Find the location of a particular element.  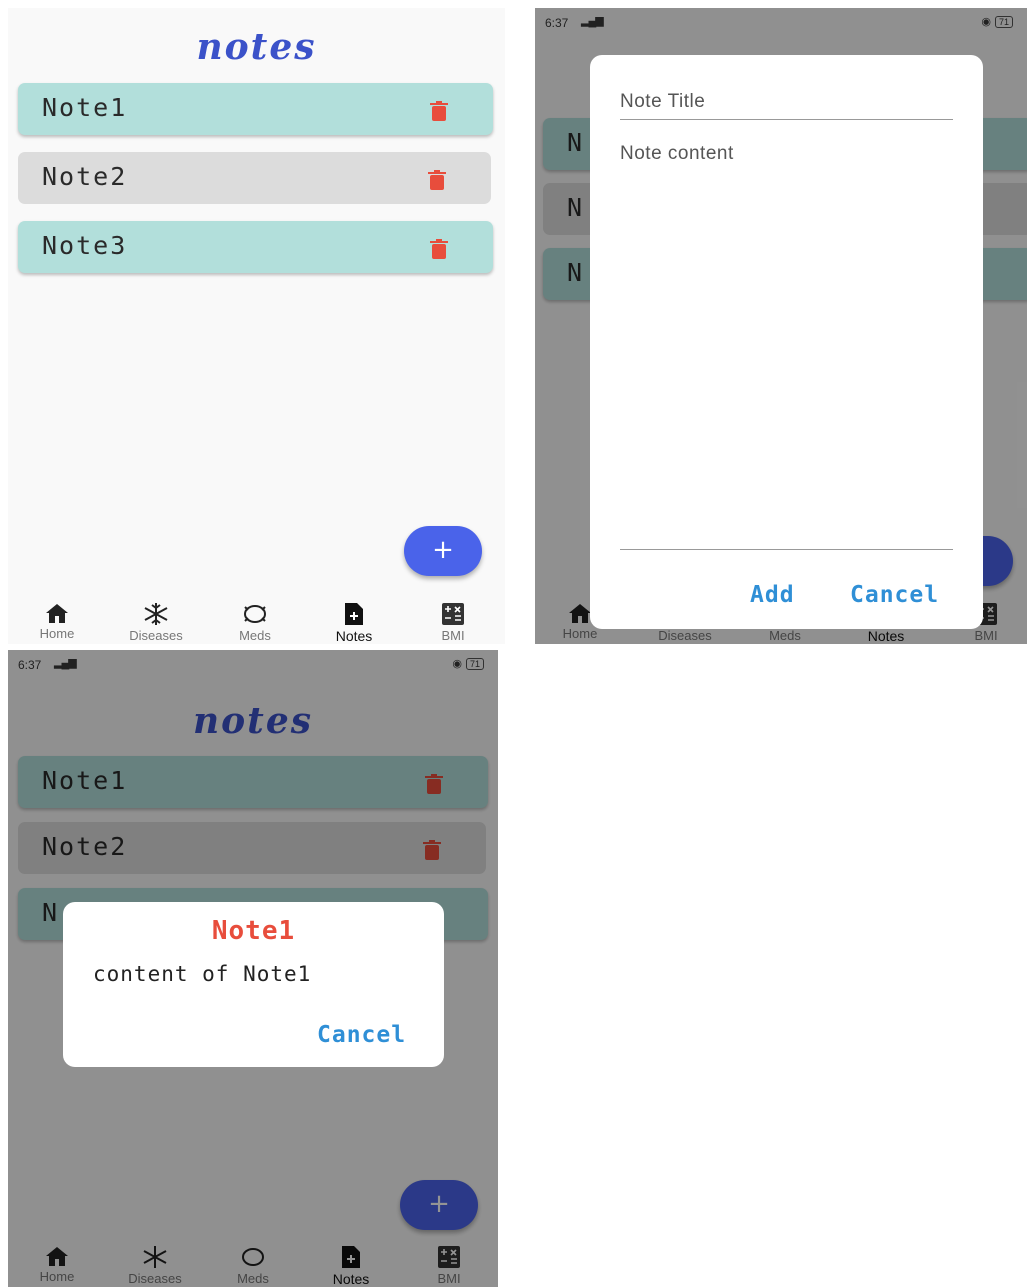

nav-label: Meds is located at coordinates (255, 635).